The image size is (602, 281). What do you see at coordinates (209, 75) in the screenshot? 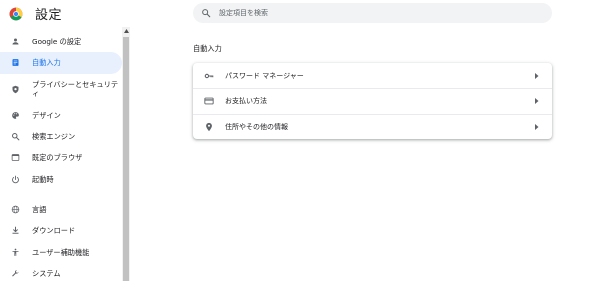
I see `key-icon` at bounding box center [209, 75].